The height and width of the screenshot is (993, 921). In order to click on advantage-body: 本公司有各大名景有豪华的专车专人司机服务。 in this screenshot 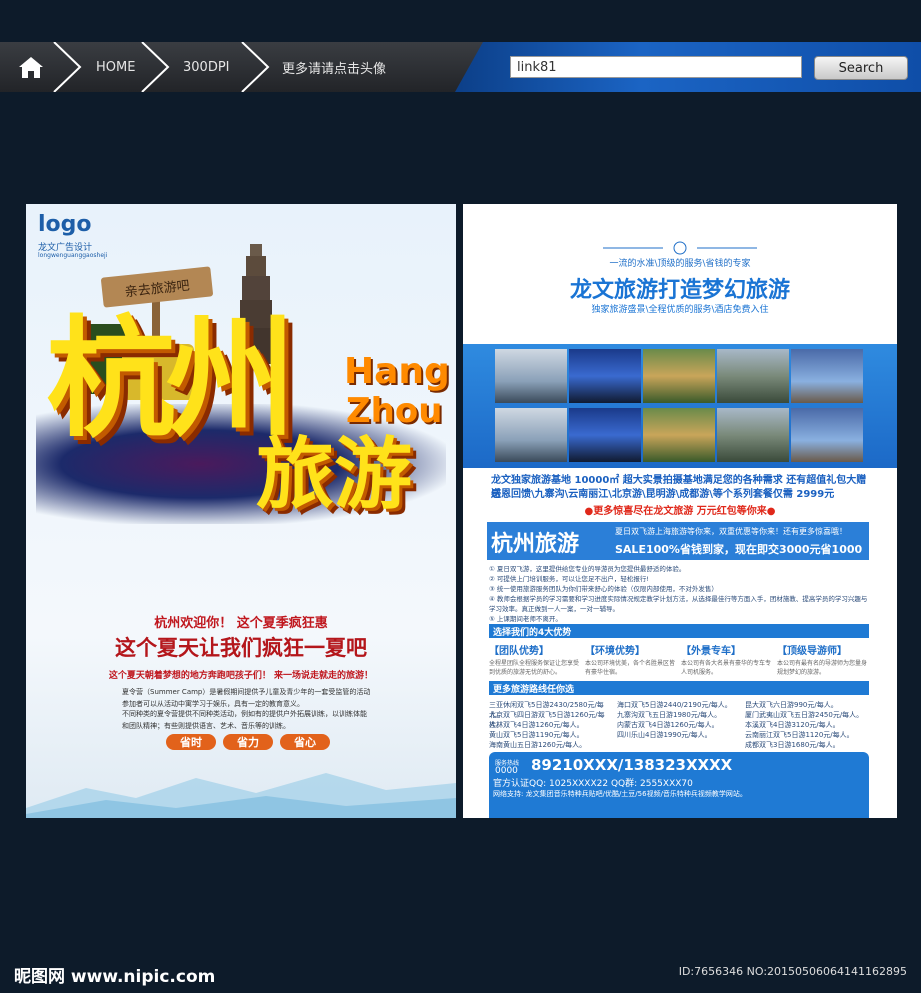, I will do `click(726, 668)`.